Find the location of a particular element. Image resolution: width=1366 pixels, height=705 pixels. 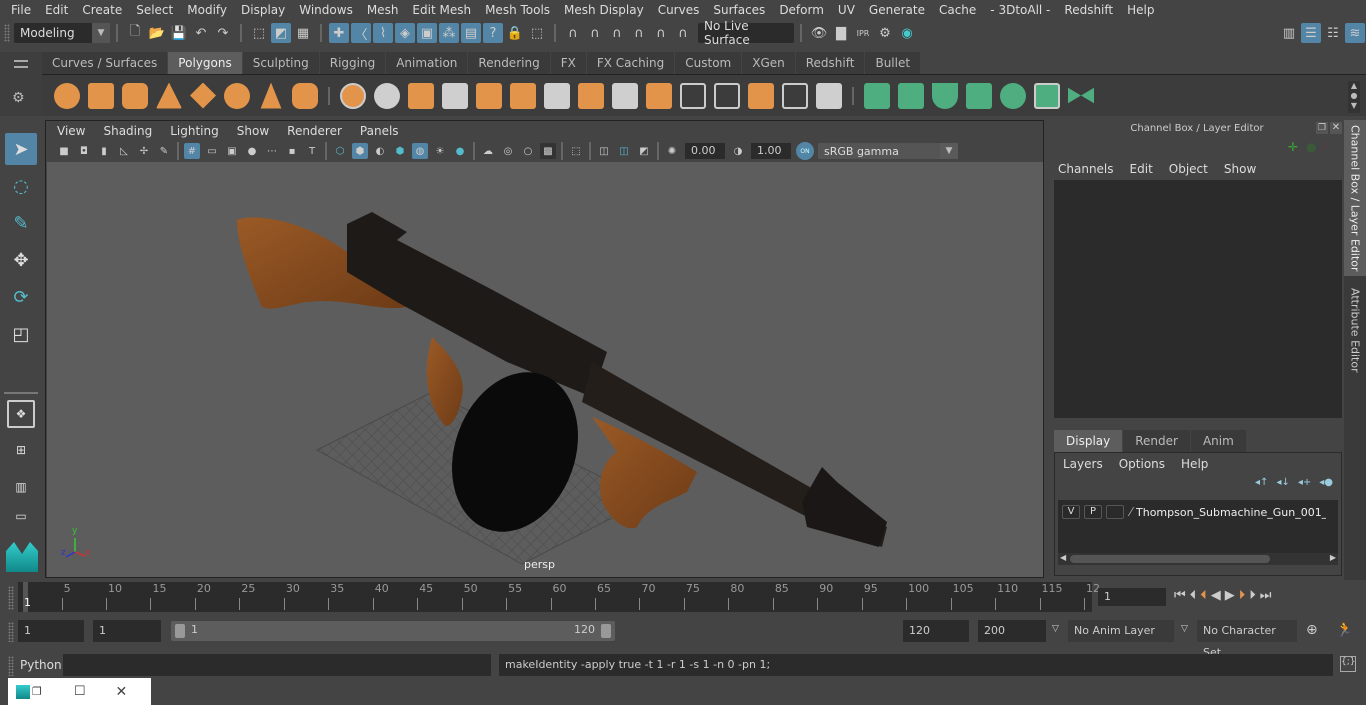

step-back-key-icon: ⏴ is located at coordinates (1203, 595).